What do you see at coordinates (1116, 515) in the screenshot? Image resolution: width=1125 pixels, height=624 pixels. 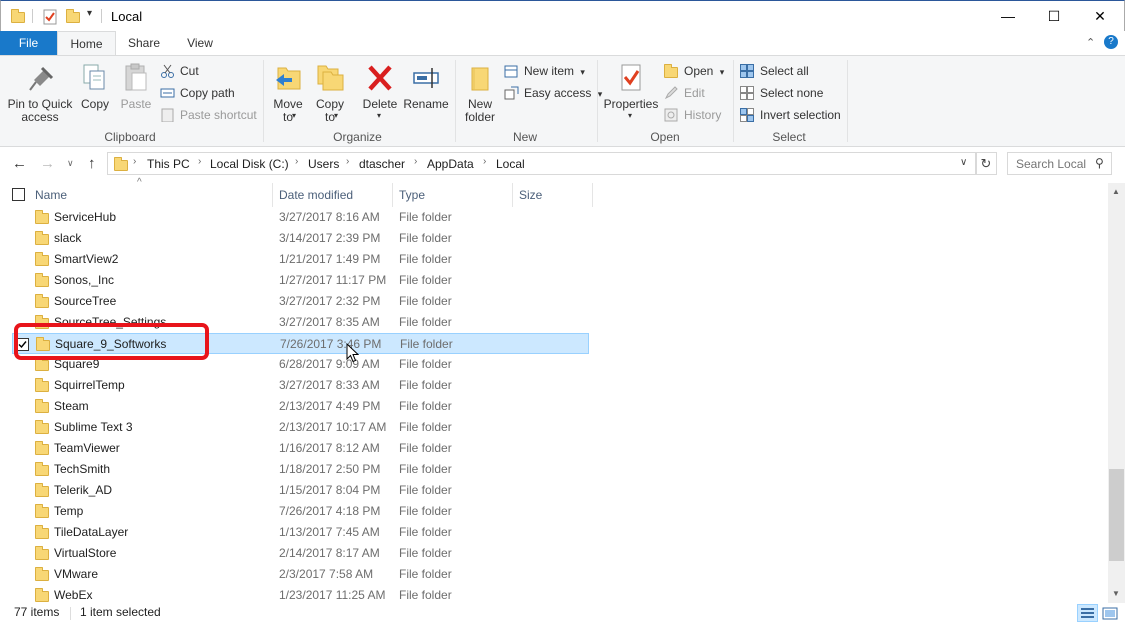 I see `scrollbar-thumb` at bounding box center [1116, 515].